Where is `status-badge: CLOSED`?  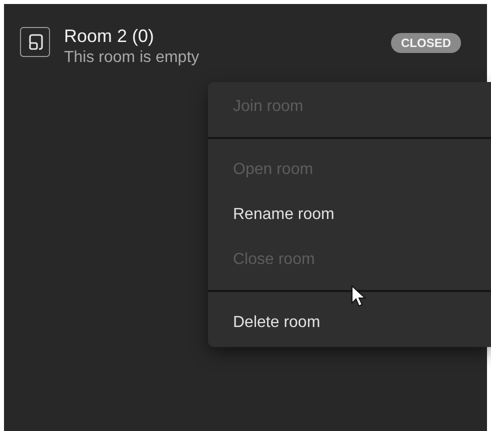
status-badge: CLOSED is located at coordinates (425, 43).